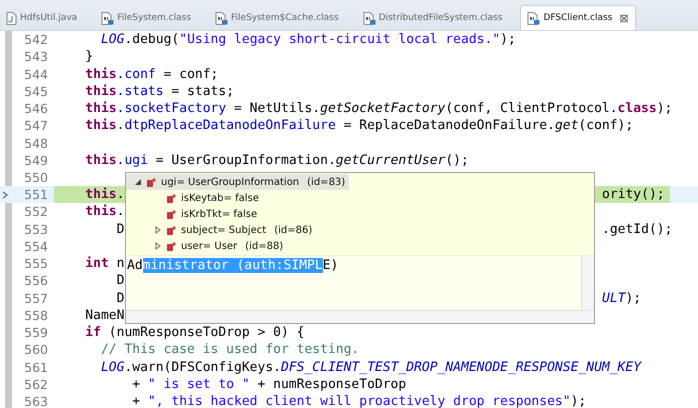 The height and width of the screenshot is (408, 698). What do you see at coordinates (230, 350) in the screenshot?
I see `code-line: // This case is used for testing.` at bounding box center [230, 350].